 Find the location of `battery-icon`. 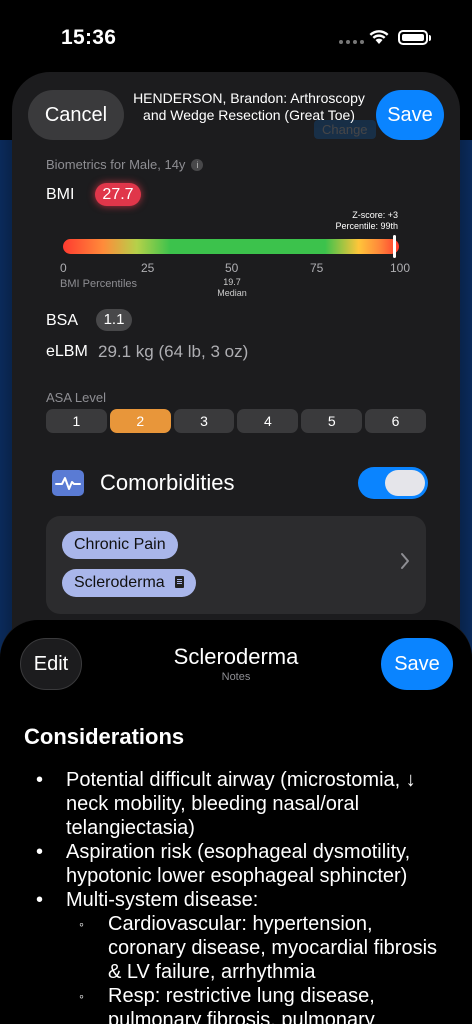

battery-icon is located at coordinates (413, 37).